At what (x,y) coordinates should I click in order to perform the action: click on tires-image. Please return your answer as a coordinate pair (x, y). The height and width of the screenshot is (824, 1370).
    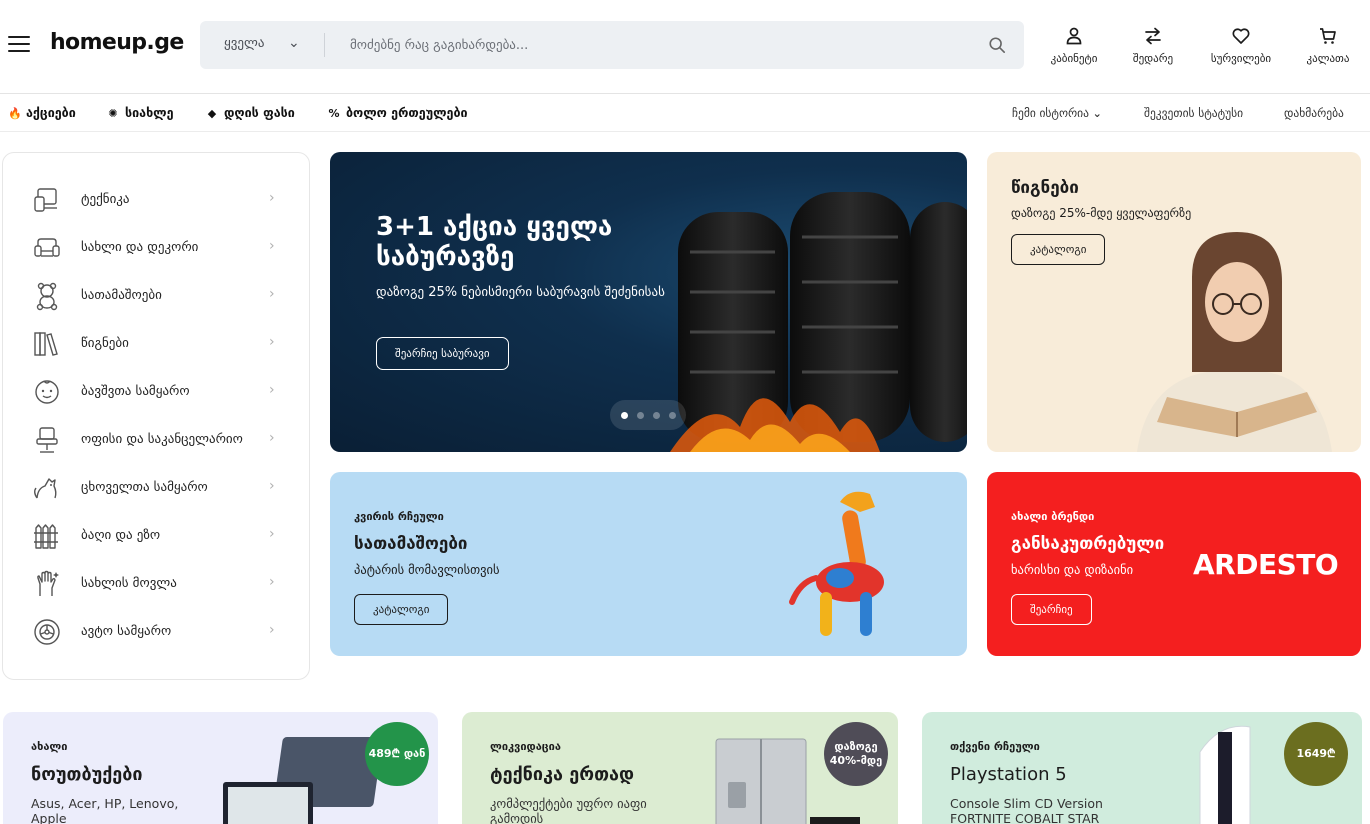
    Looking at the image, I should click on (818, 322).